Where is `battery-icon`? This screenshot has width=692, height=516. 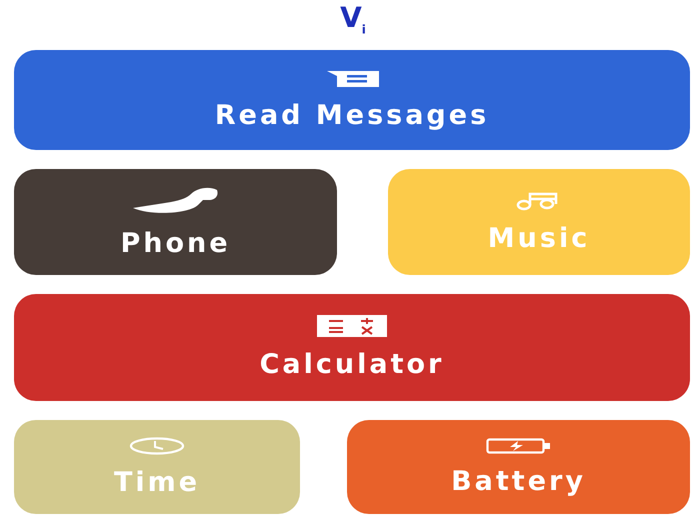 battery-icon is located at coordinates (519, 446).